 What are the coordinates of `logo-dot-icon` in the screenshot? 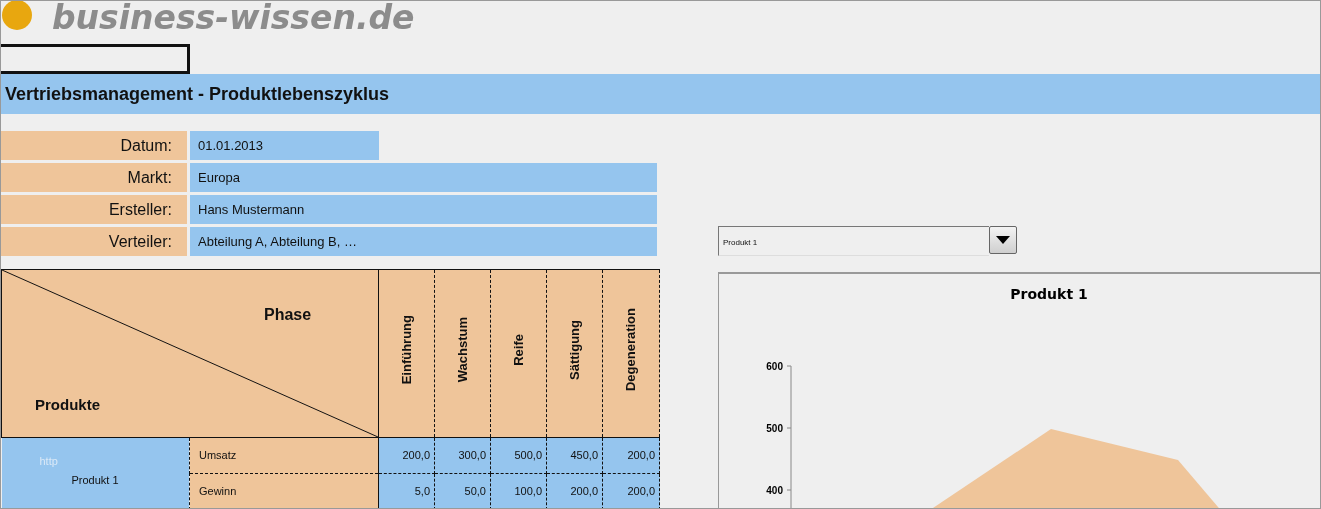 It's located at (17, 15).